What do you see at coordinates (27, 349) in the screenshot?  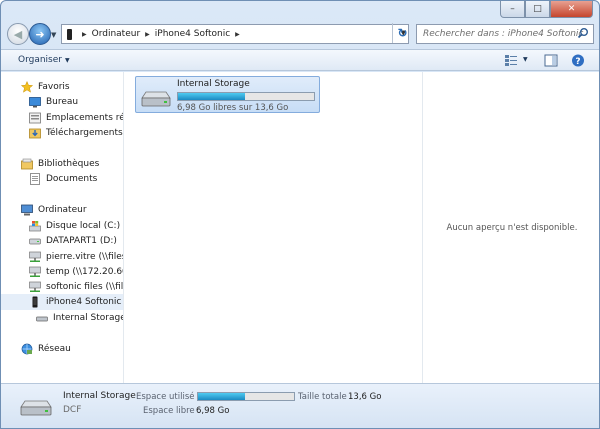 I see `network-icon` at bounding box center [27, 349].